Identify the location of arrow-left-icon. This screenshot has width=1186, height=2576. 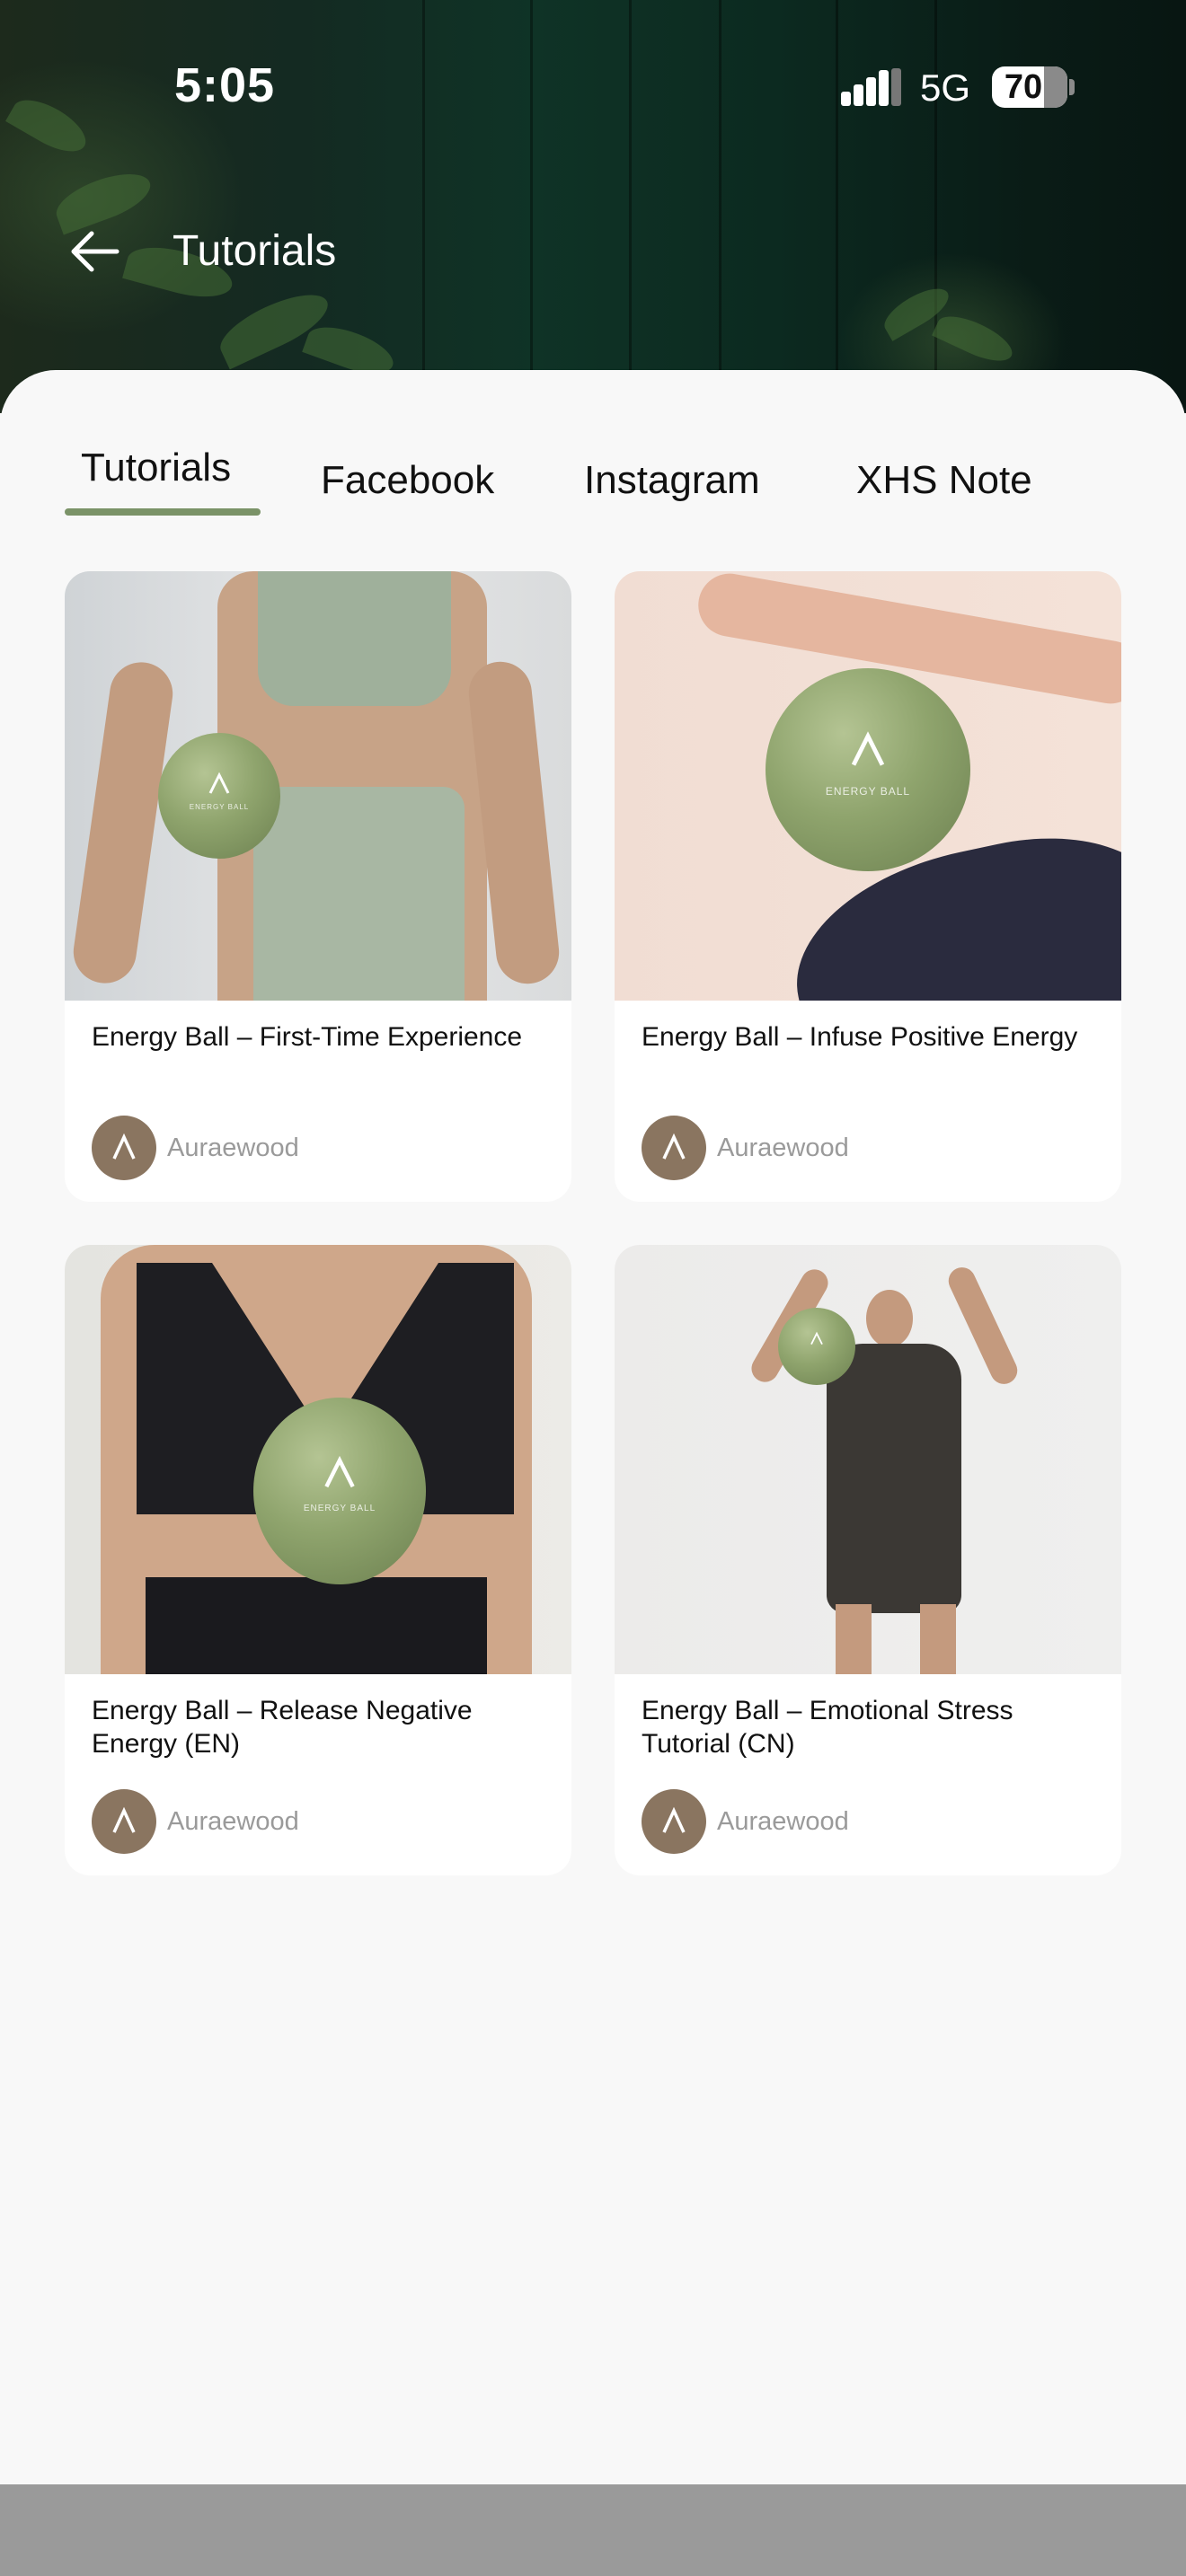
(95, 251).